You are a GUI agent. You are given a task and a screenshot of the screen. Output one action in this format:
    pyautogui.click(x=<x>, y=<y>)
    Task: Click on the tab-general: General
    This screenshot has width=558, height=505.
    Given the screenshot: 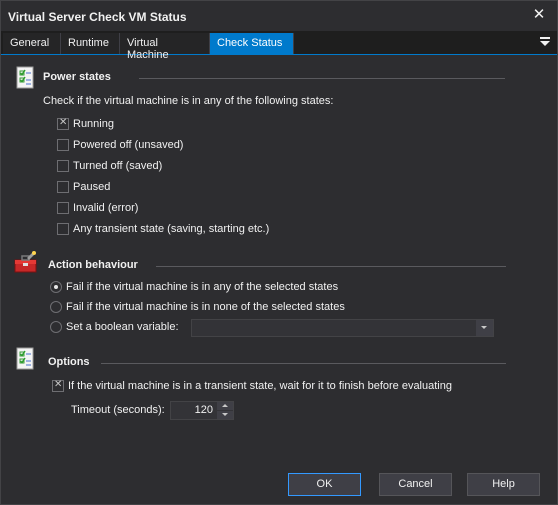 What is the action you would take?
    pyautogui.click(x=32, y=43)
    